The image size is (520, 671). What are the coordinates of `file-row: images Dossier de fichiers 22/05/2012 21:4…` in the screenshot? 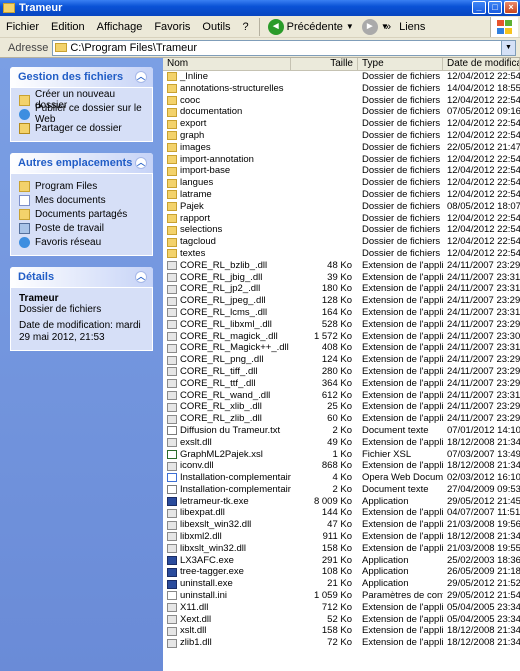 It's located at (341, 148).